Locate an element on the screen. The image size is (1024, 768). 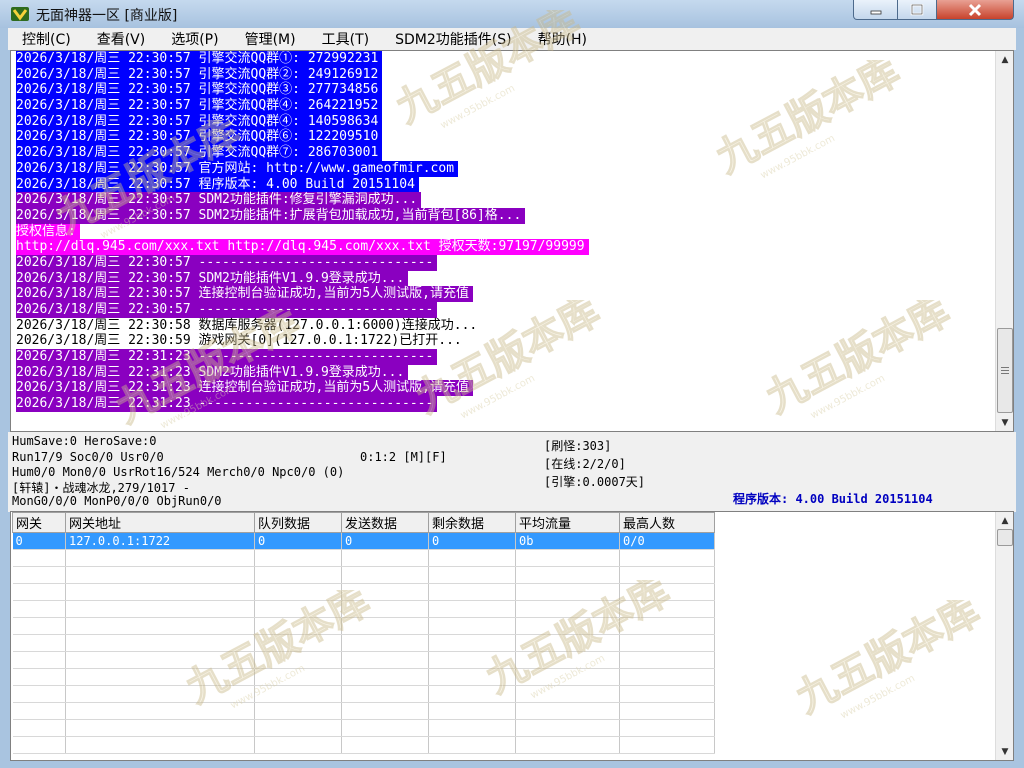
menu-options: 选项(P) is located at coordinates (194, 39).